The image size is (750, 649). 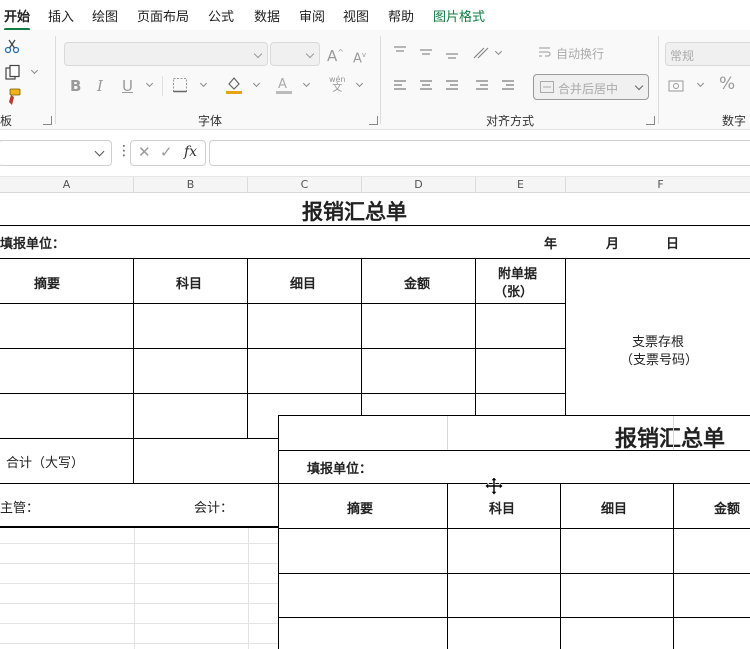 I want to click on tab-data: 数据, so click(x=267, y=15).